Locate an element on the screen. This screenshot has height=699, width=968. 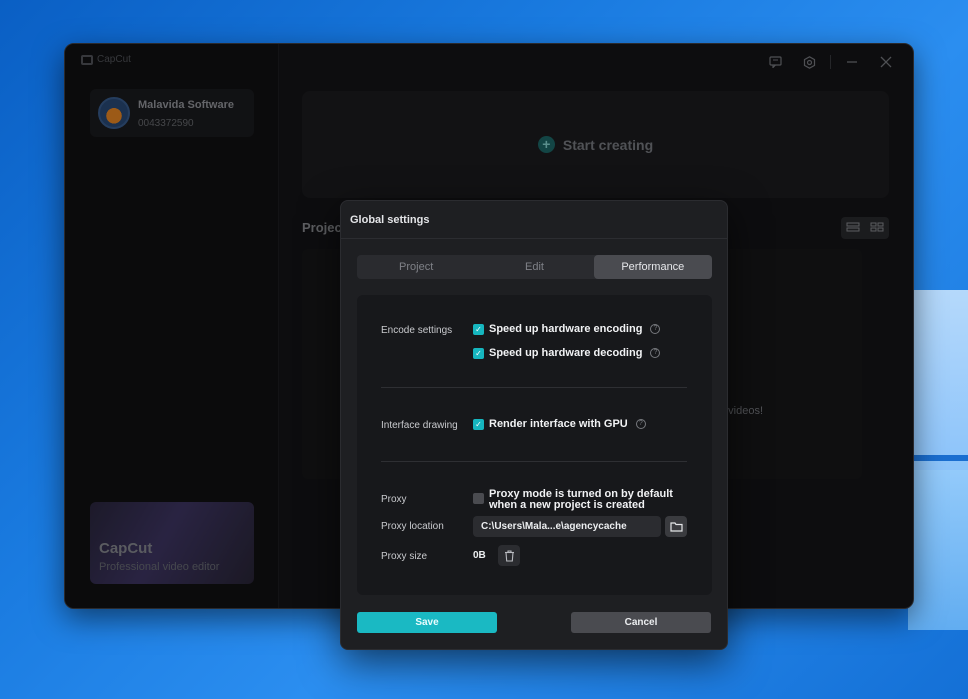
start-creating-button: + Start creating is located at coordinates (595, 144).